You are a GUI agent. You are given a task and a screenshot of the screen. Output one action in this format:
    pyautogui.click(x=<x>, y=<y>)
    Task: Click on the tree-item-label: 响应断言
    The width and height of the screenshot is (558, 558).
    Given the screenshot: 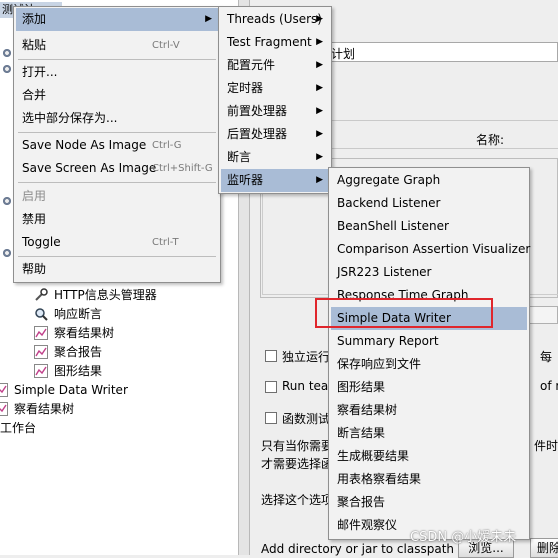 What is the action you would take?
    pyautogui.click(x=78, y=314)
    